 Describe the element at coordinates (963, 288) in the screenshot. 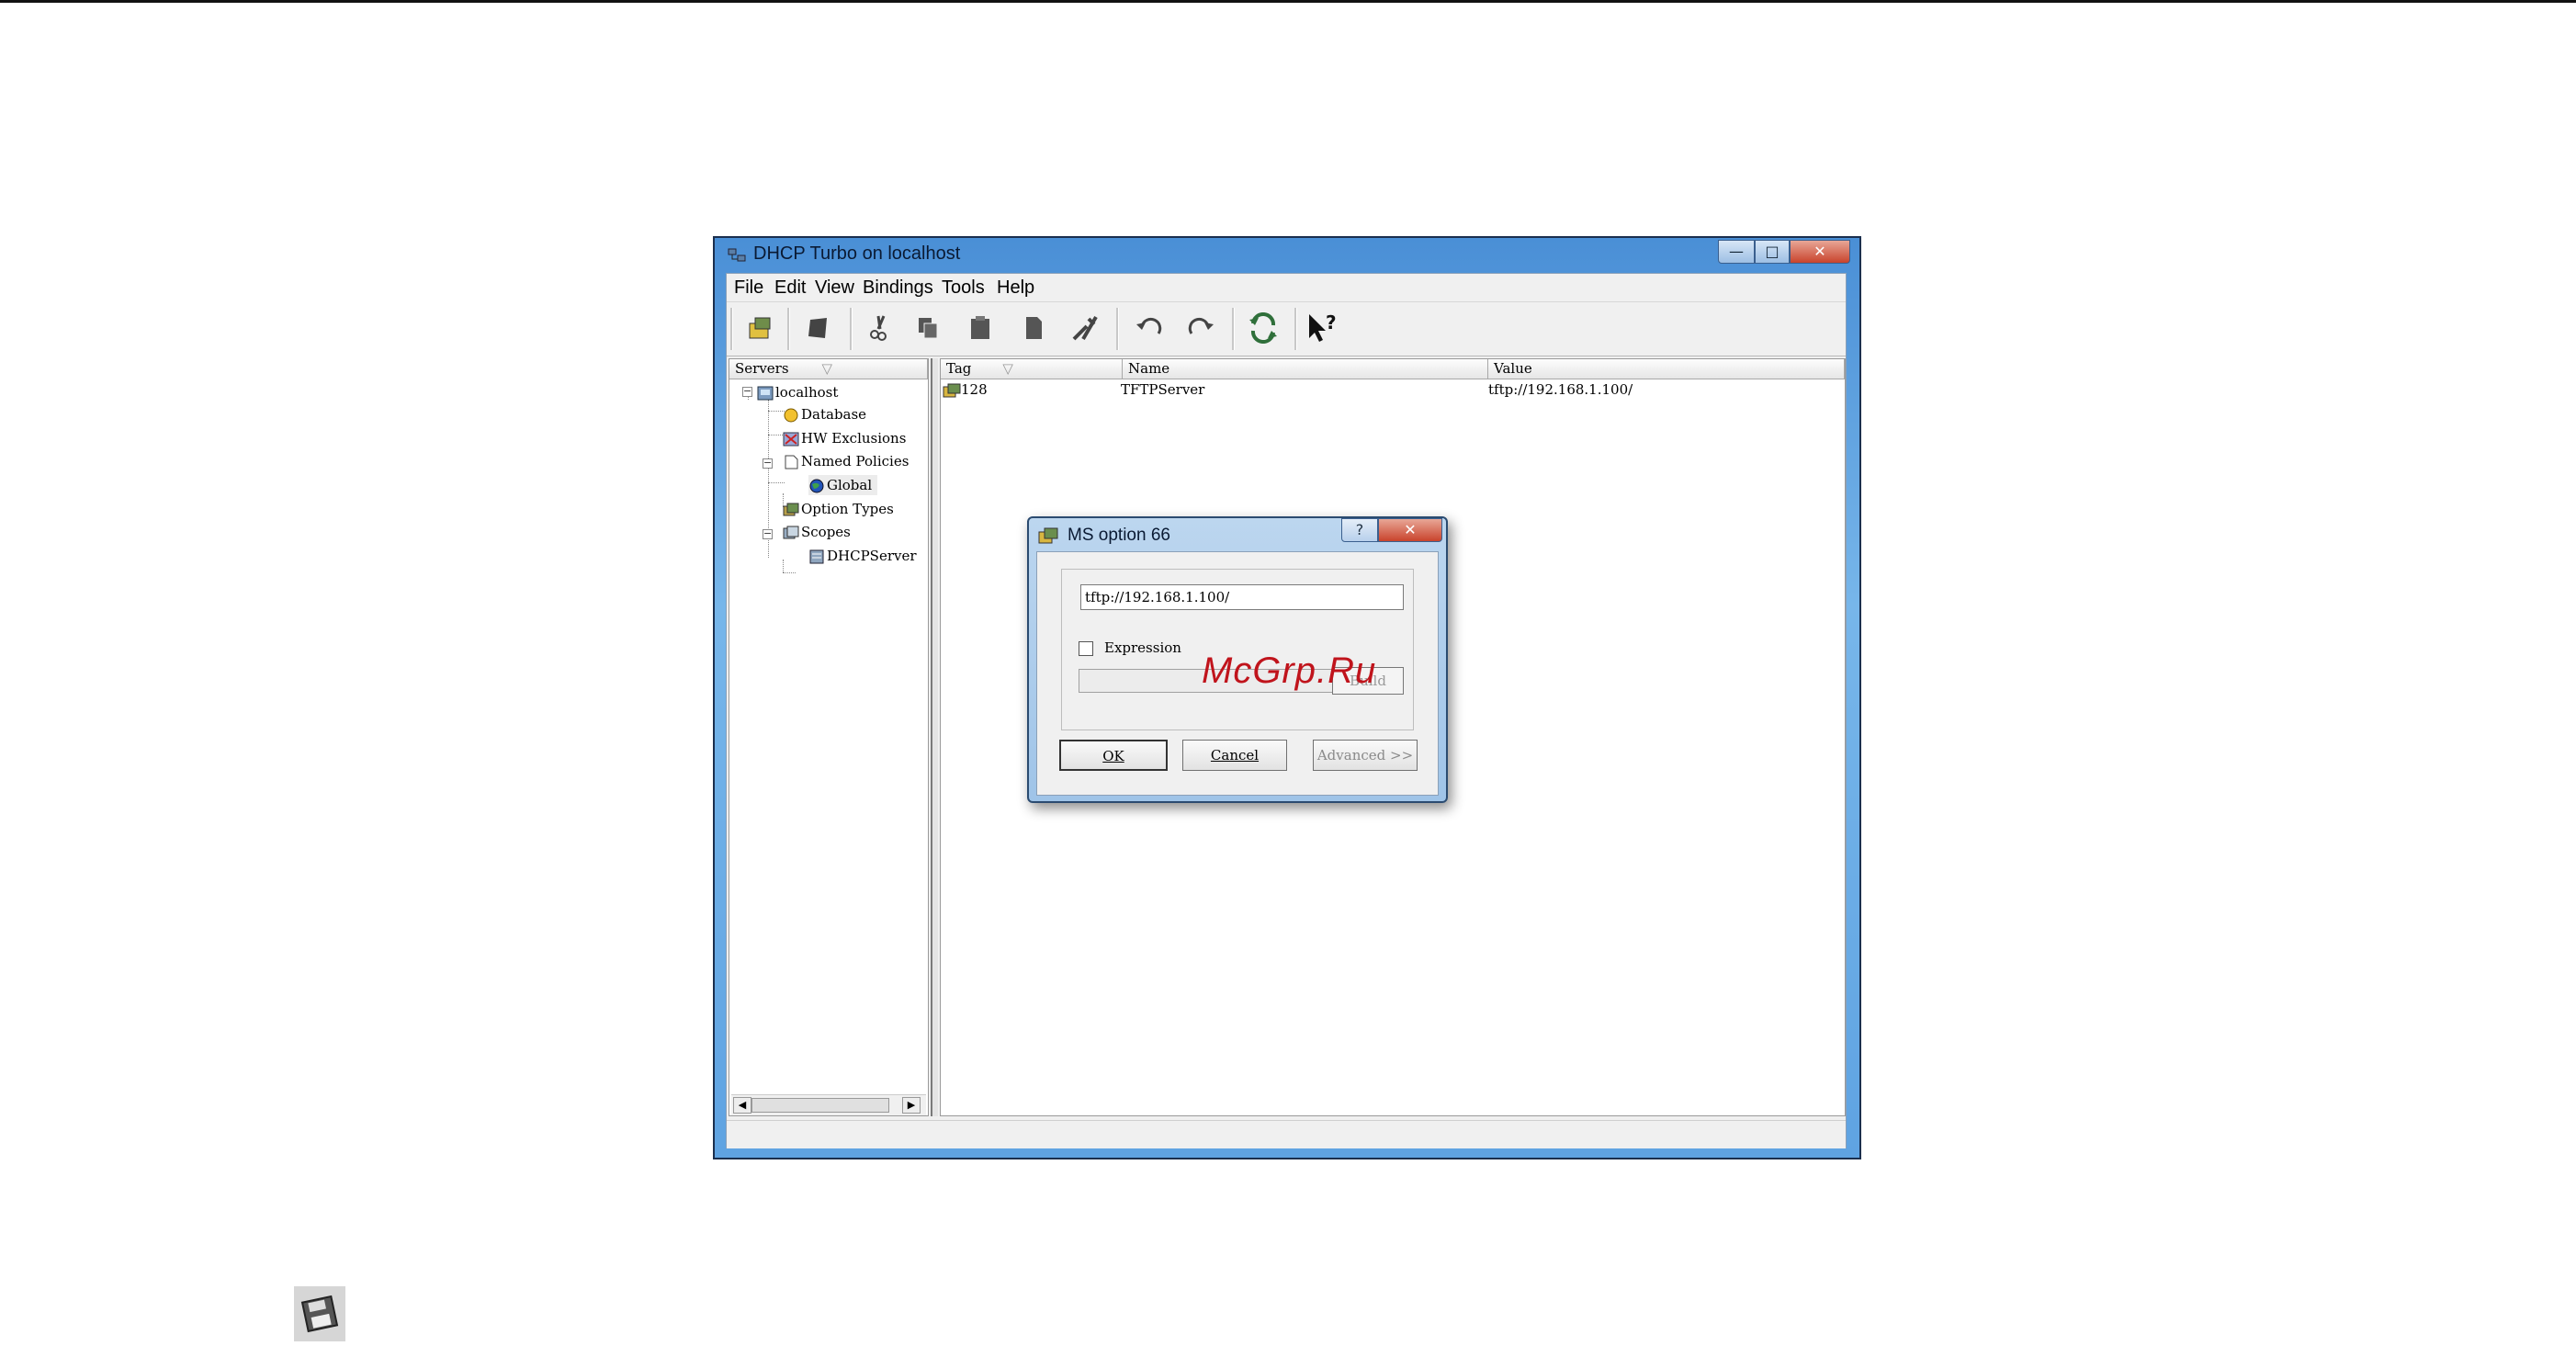

I see `menu-tools: Tools` at that location.